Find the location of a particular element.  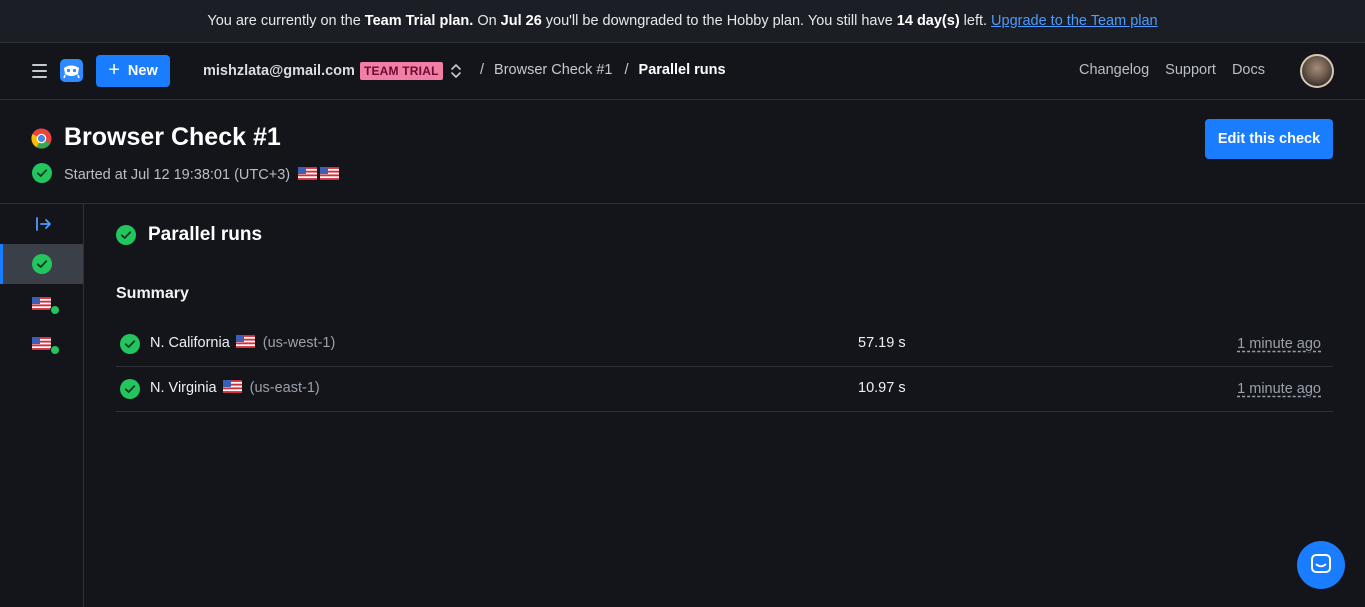

account-switcher: mishzlata@gmail.com TEAM TRIAL is located at coordinates (323, 71).